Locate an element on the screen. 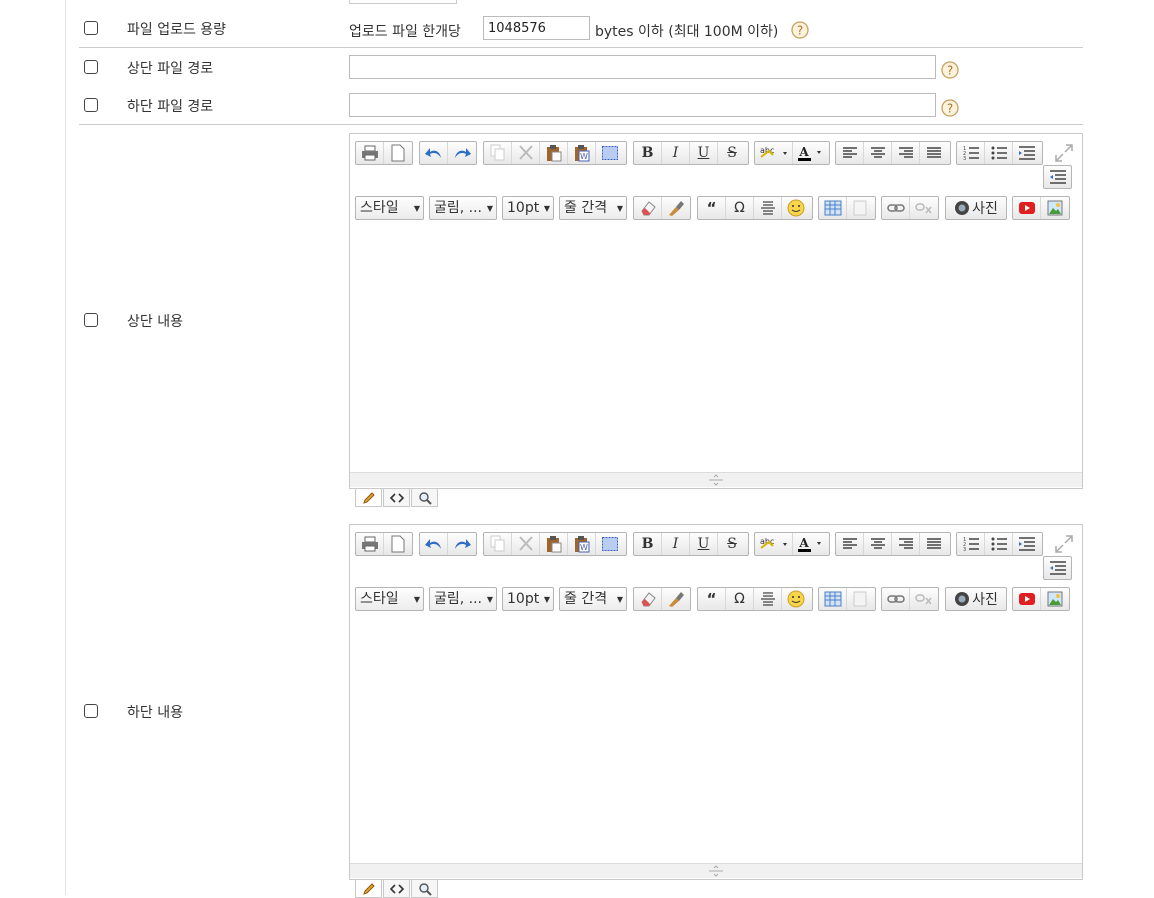 The height and width of the screenshot is (898, 1154). footer-path-input is located at coordinates (642, 105).